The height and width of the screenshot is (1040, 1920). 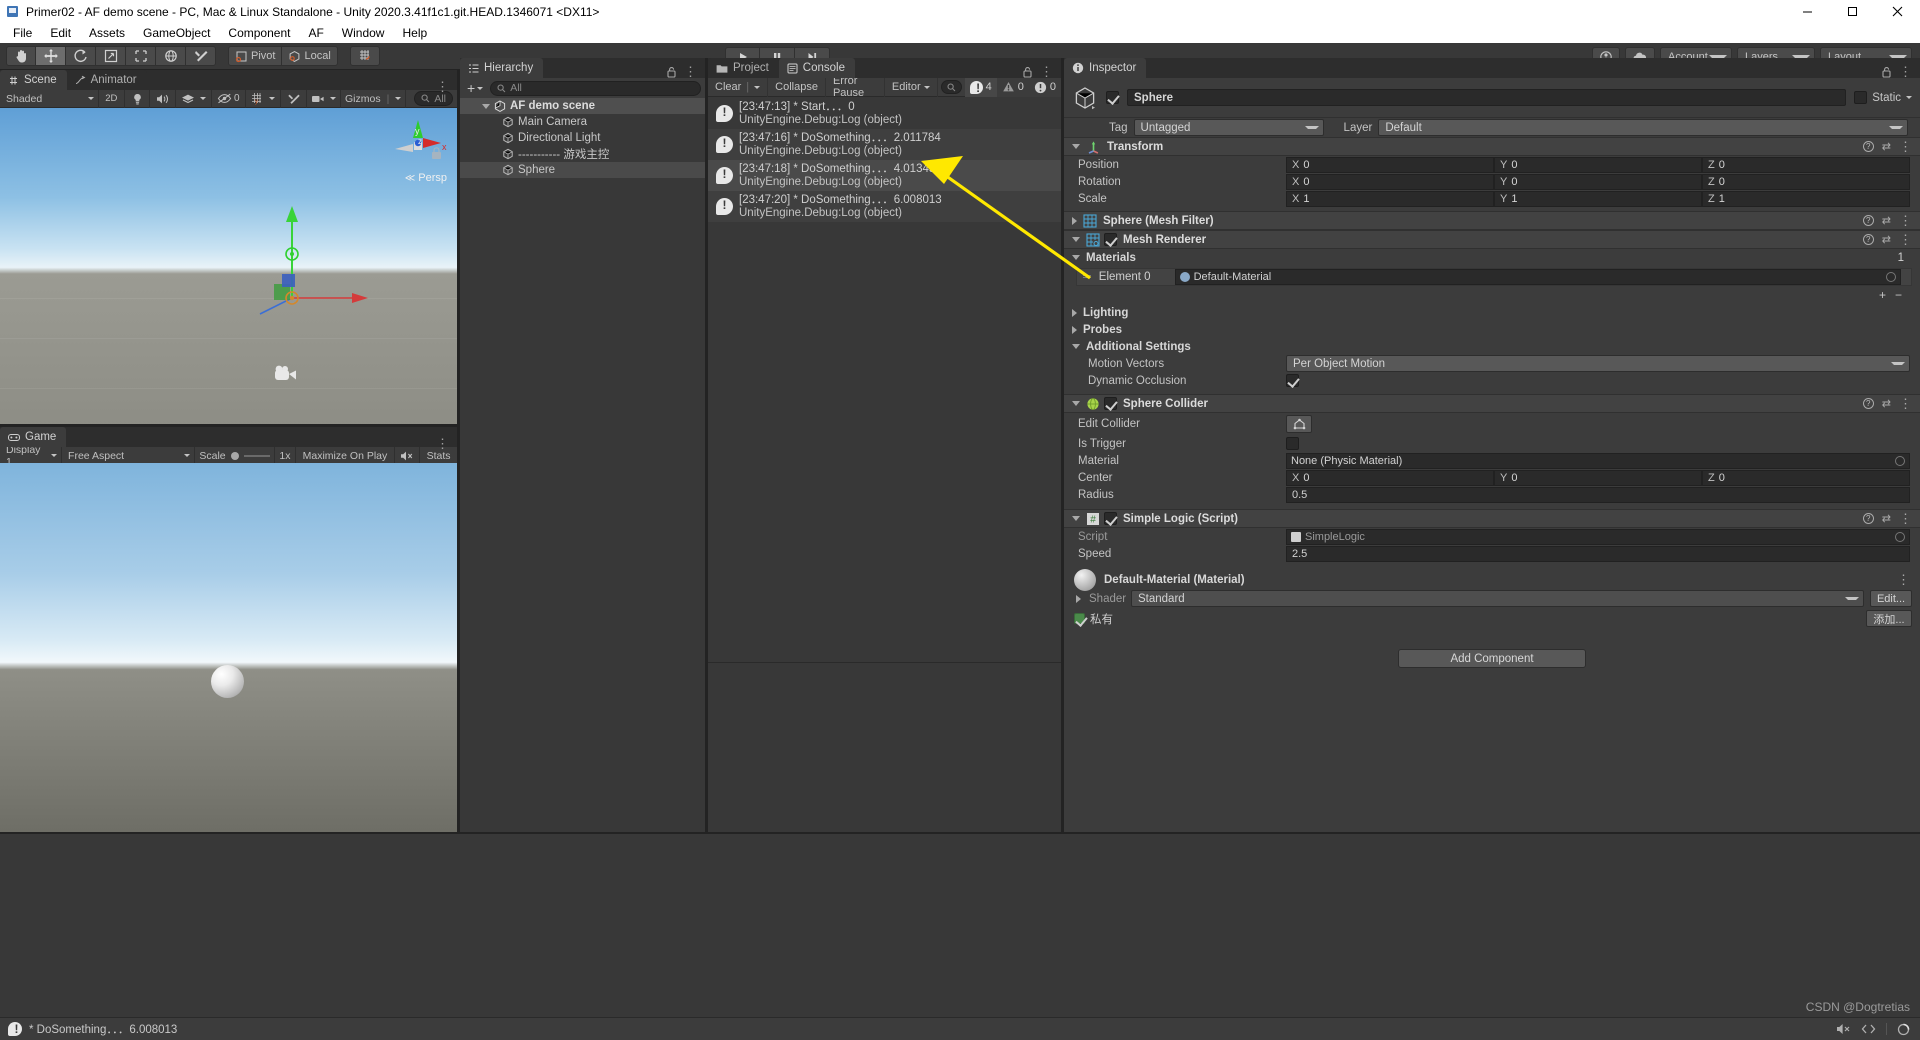 I want to click on mode-2d-toggle: 2D, so click(x=112, y=98).